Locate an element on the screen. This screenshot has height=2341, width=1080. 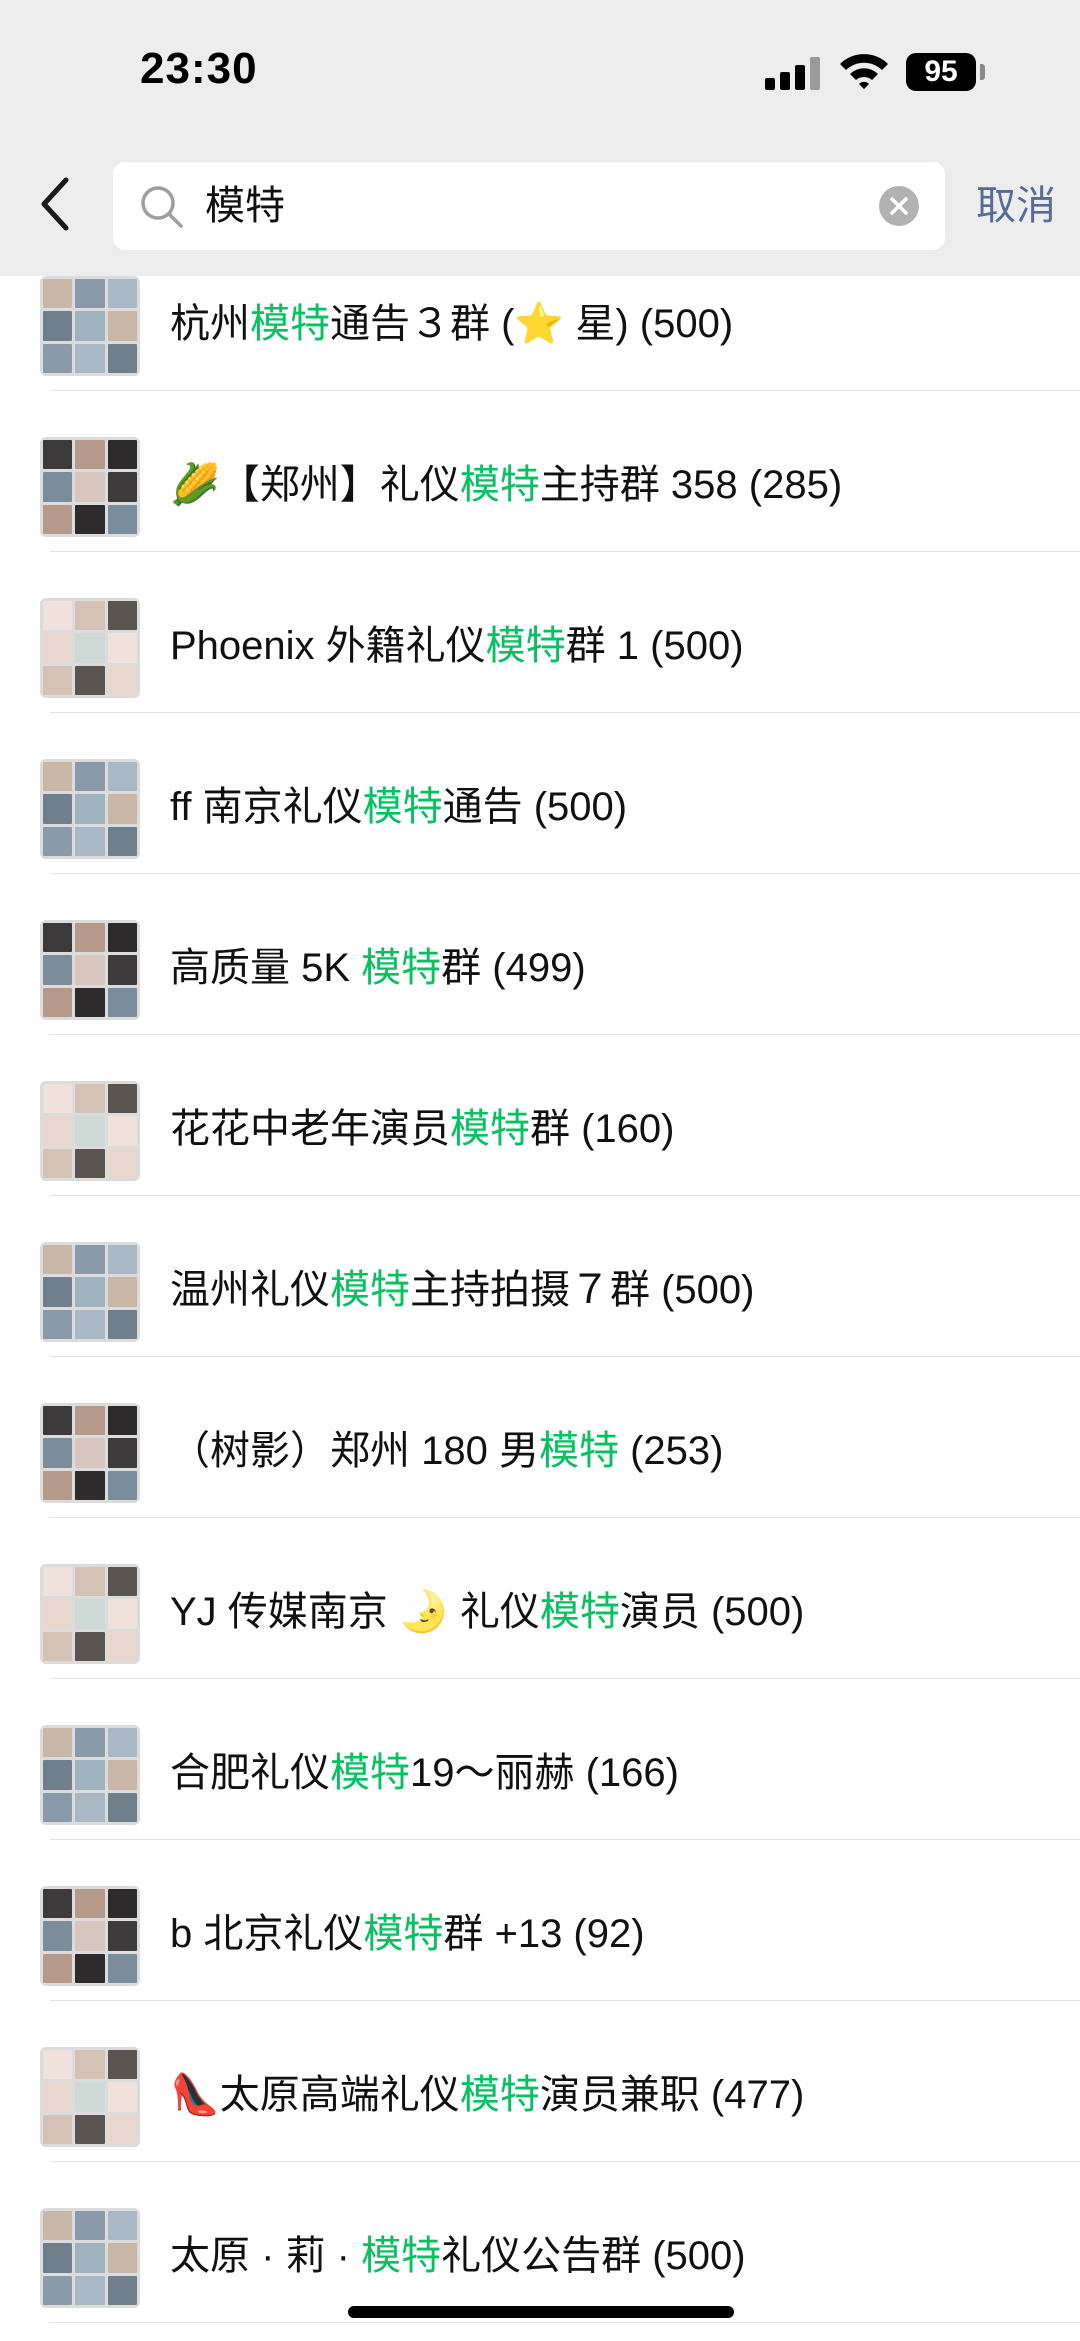
cancel-button: 取消 is located at coordinates (1016, 206).